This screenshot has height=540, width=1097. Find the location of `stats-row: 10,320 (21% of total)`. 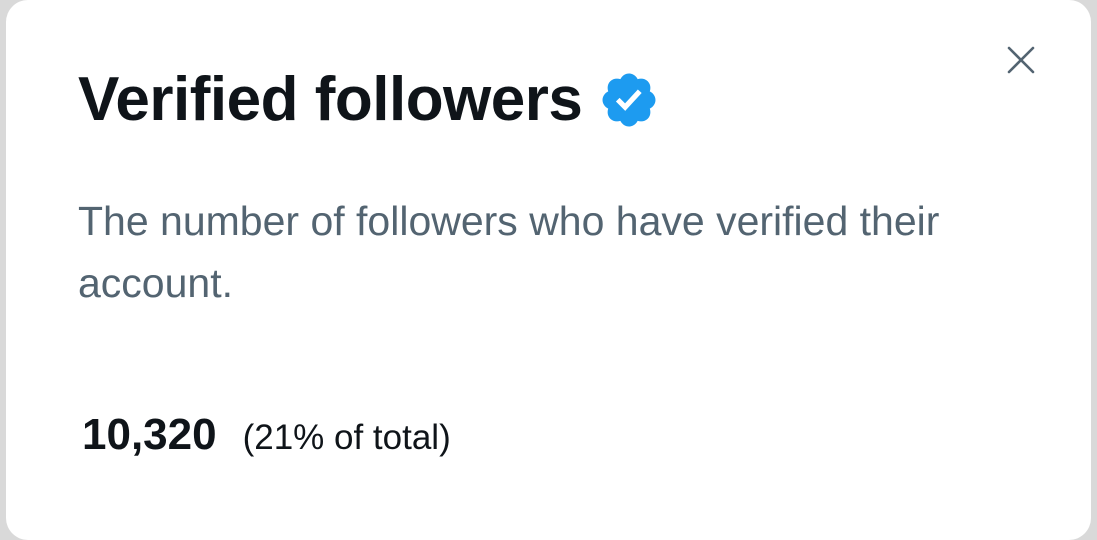

stats-row: 10,320 (21% of total) is located at coordinates (266, 436).